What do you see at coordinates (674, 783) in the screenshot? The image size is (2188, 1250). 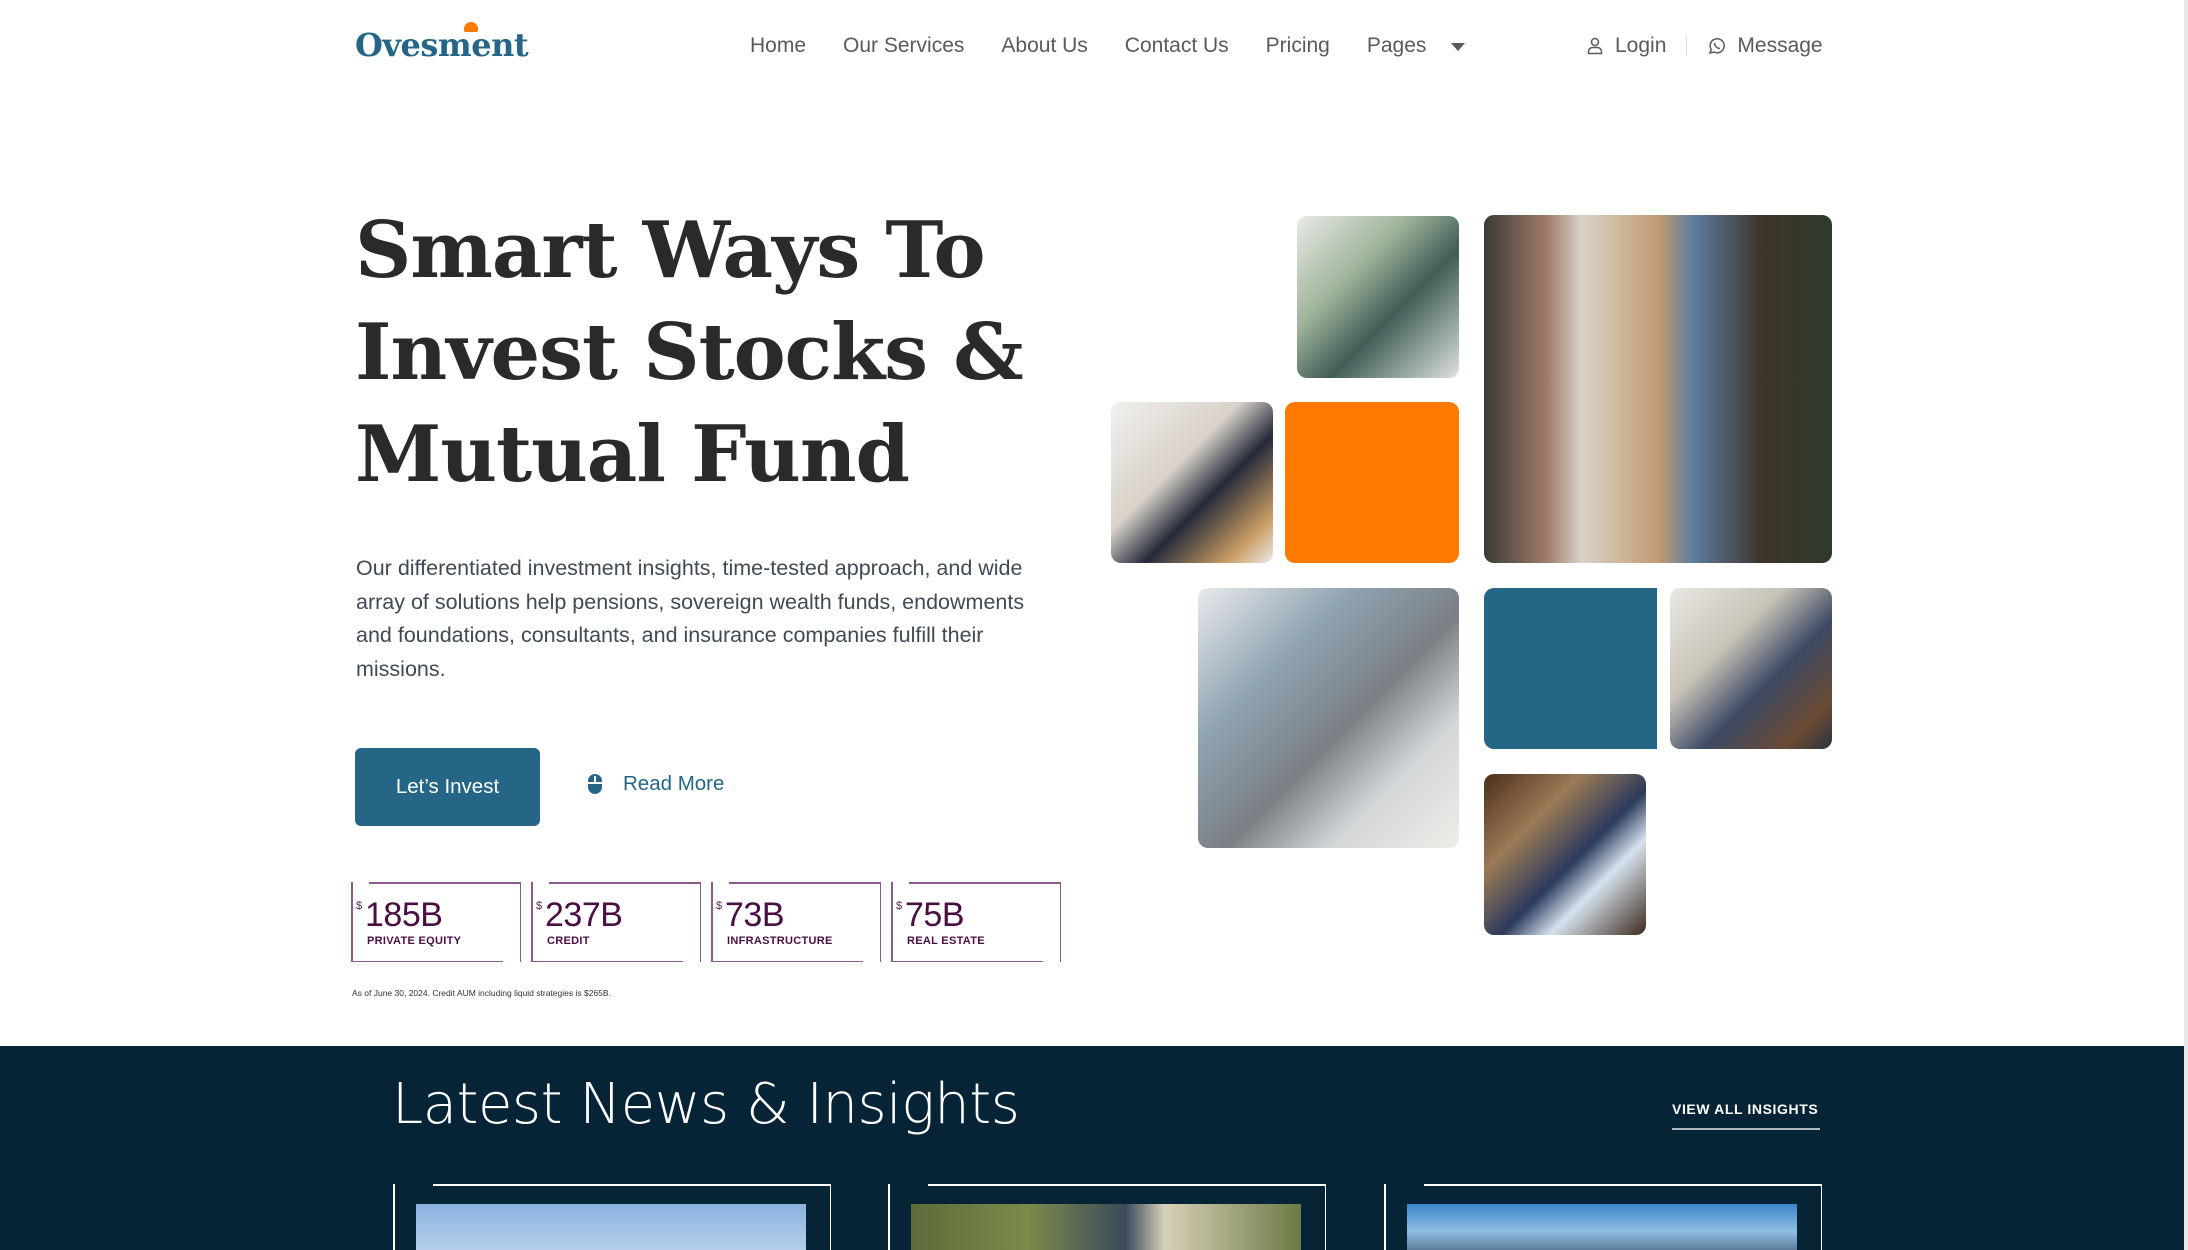 I see `read-more-label: Read More` at bounding box center [674, 783].